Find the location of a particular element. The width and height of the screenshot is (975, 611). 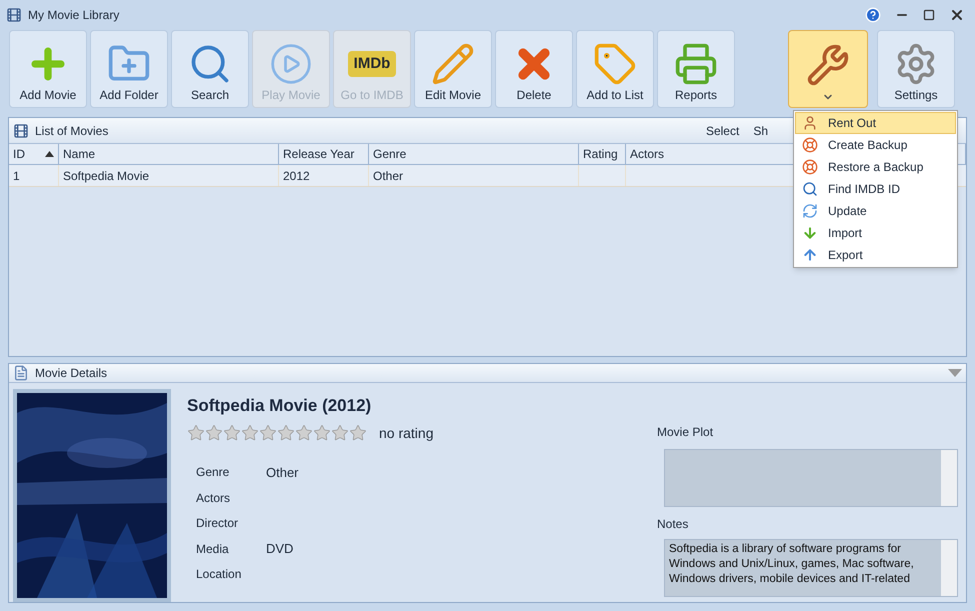

toolbar-button: Edit Movie is located at coordinates (453, 69).